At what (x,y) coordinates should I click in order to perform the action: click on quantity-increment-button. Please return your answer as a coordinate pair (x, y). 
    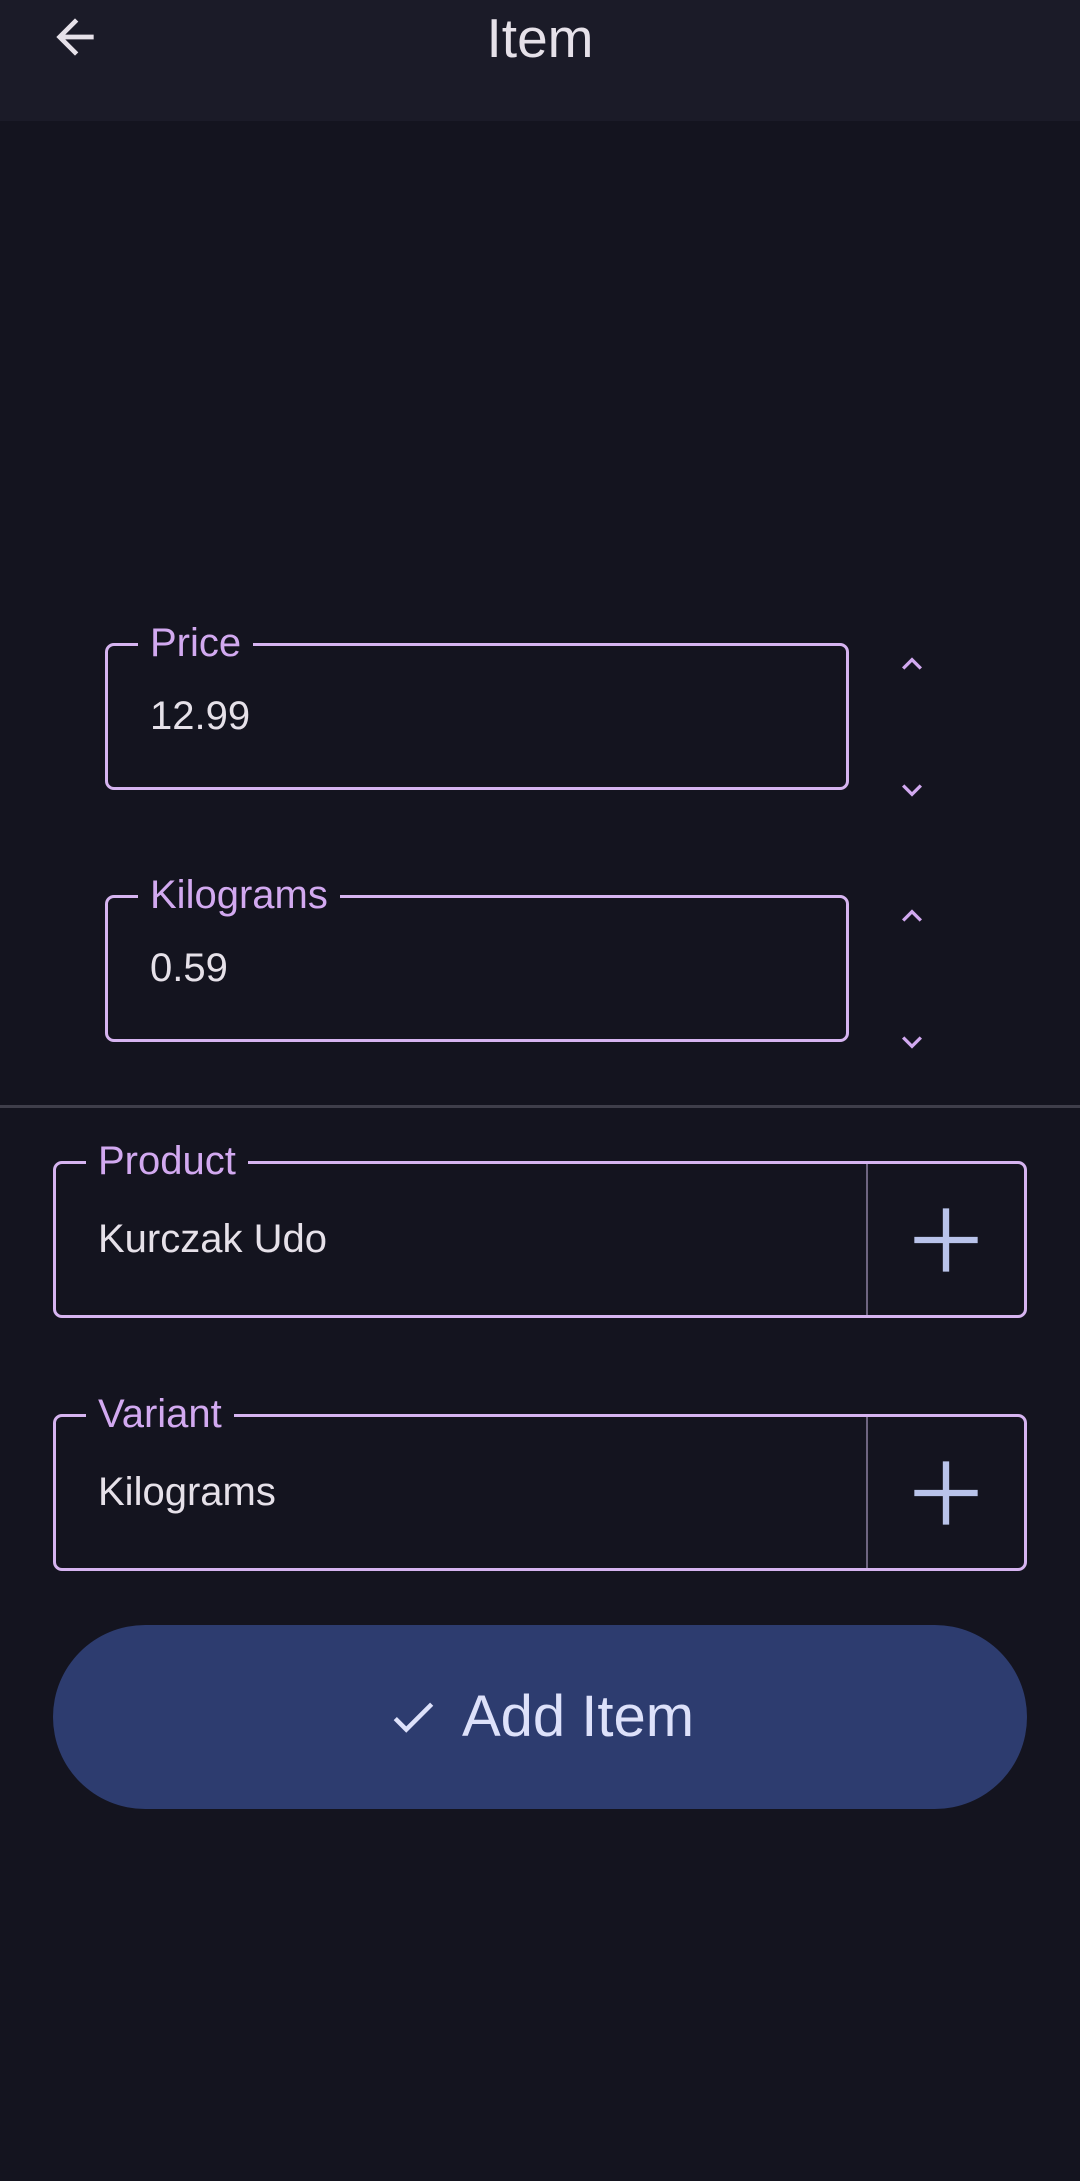
    Looking at the image, I should click on (912, 916).